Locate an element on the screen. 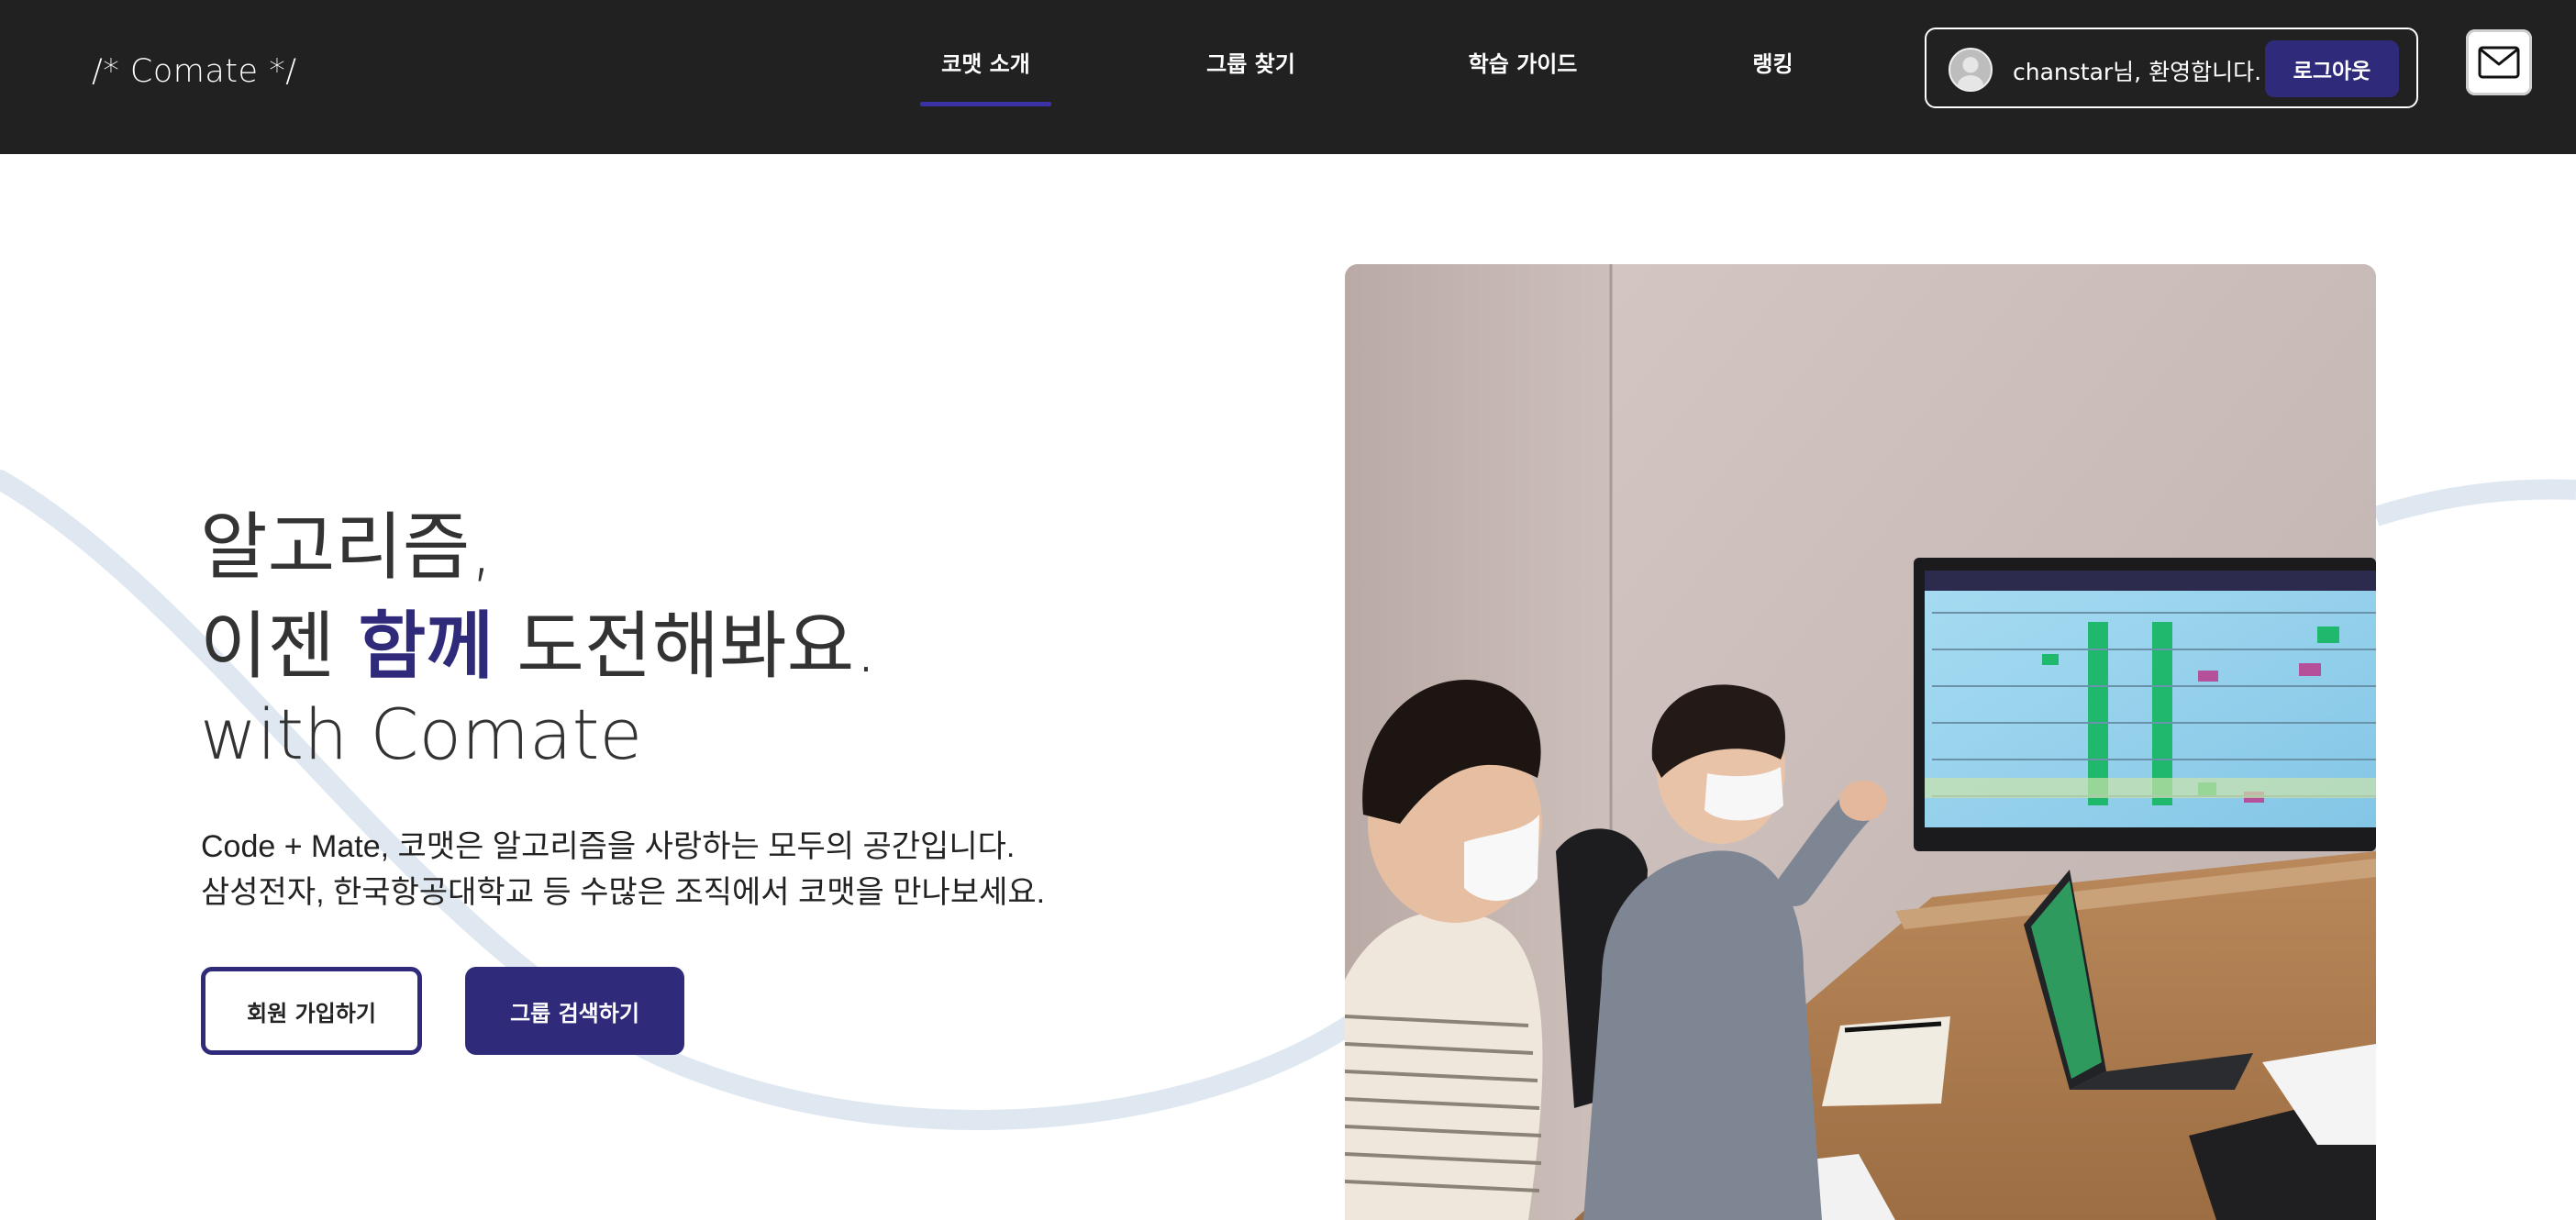  mail-button is located at coordinates (2499, 62).